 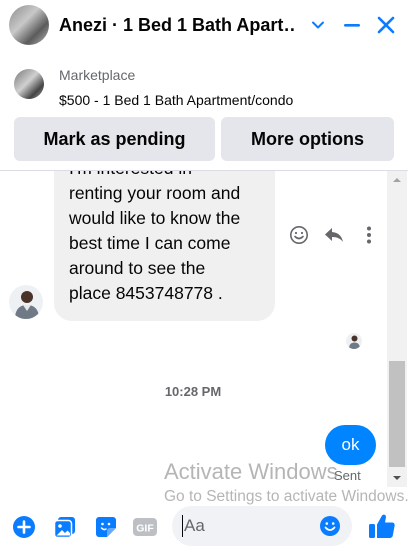 I want to click on message-line: would like to know the, so click(x=155, y=218).